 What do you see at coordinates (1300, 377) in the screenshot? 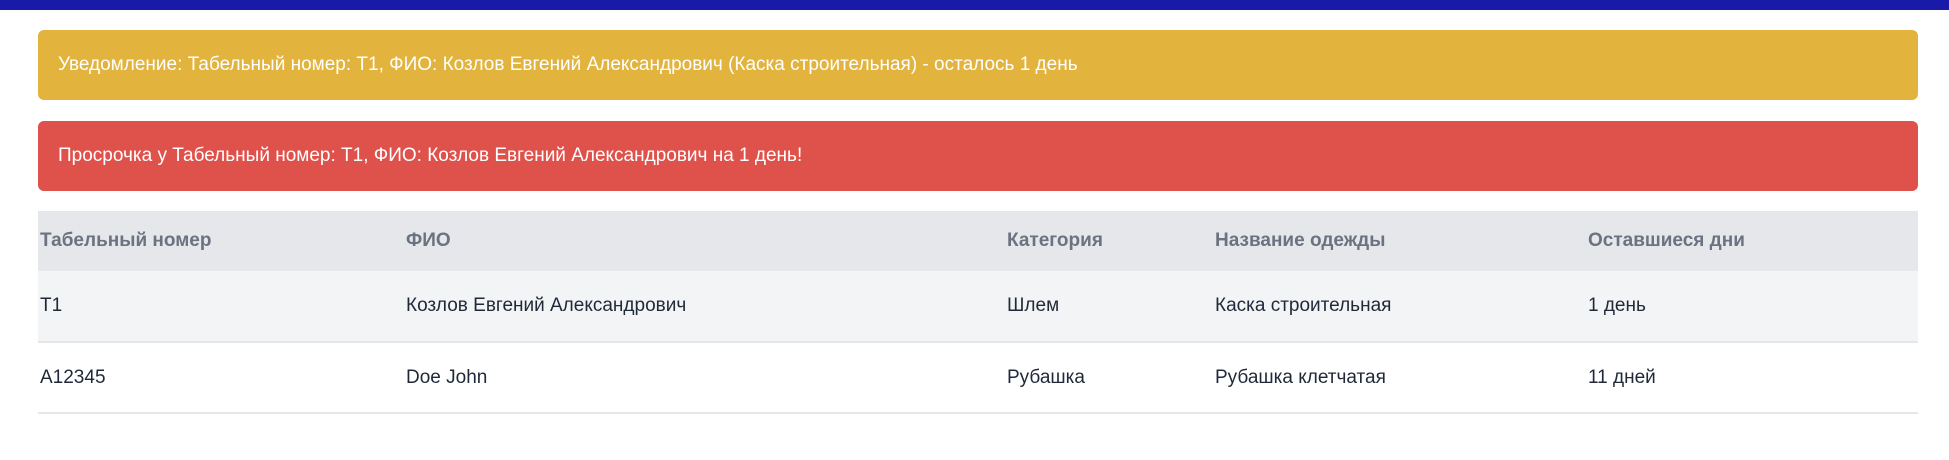
I see `cell-clothing-name: Рубашка клетчатая` at bounding box center [1300, 377].